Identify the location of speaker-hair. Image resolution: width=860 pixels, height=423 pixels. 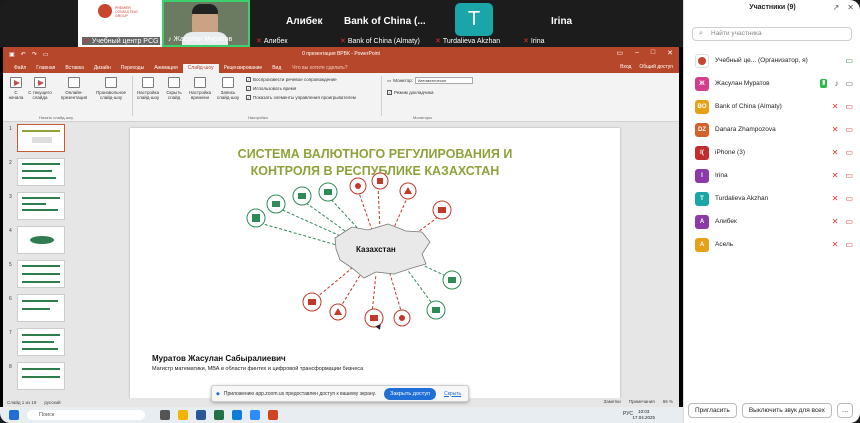
(205, 9).